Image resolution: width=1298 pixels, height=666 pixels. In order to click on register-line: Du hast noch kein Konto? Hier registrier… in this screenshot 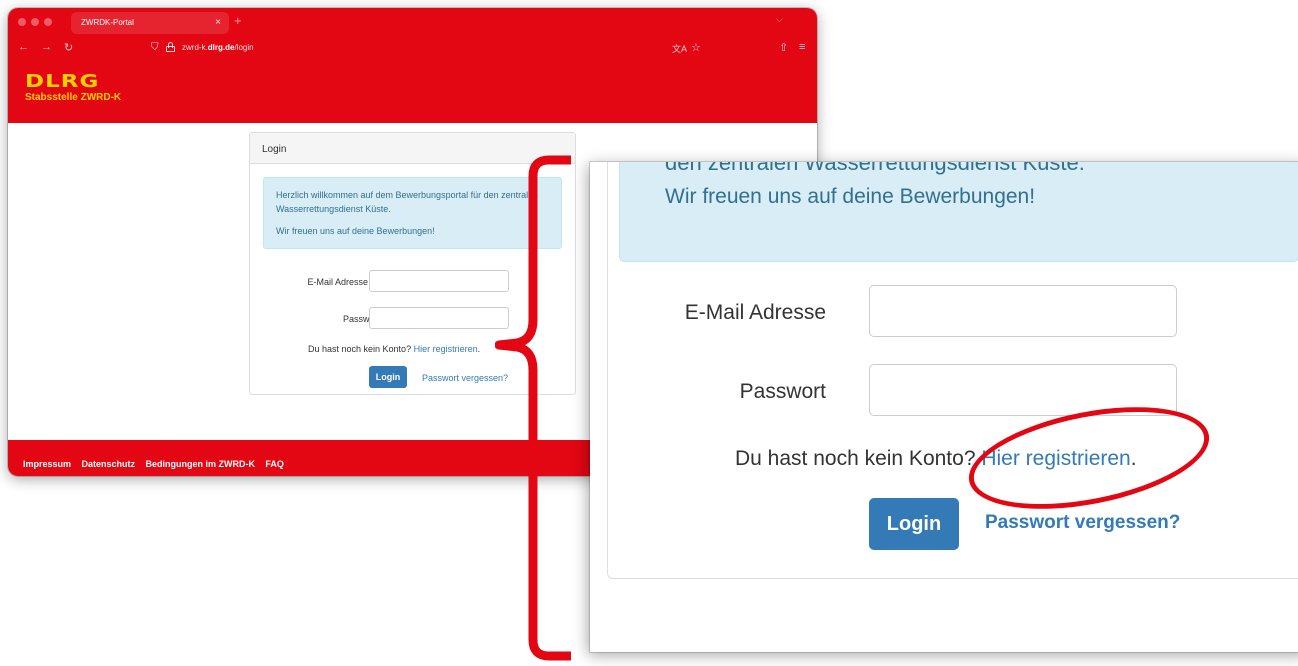, I will do `click(394, 349)`.